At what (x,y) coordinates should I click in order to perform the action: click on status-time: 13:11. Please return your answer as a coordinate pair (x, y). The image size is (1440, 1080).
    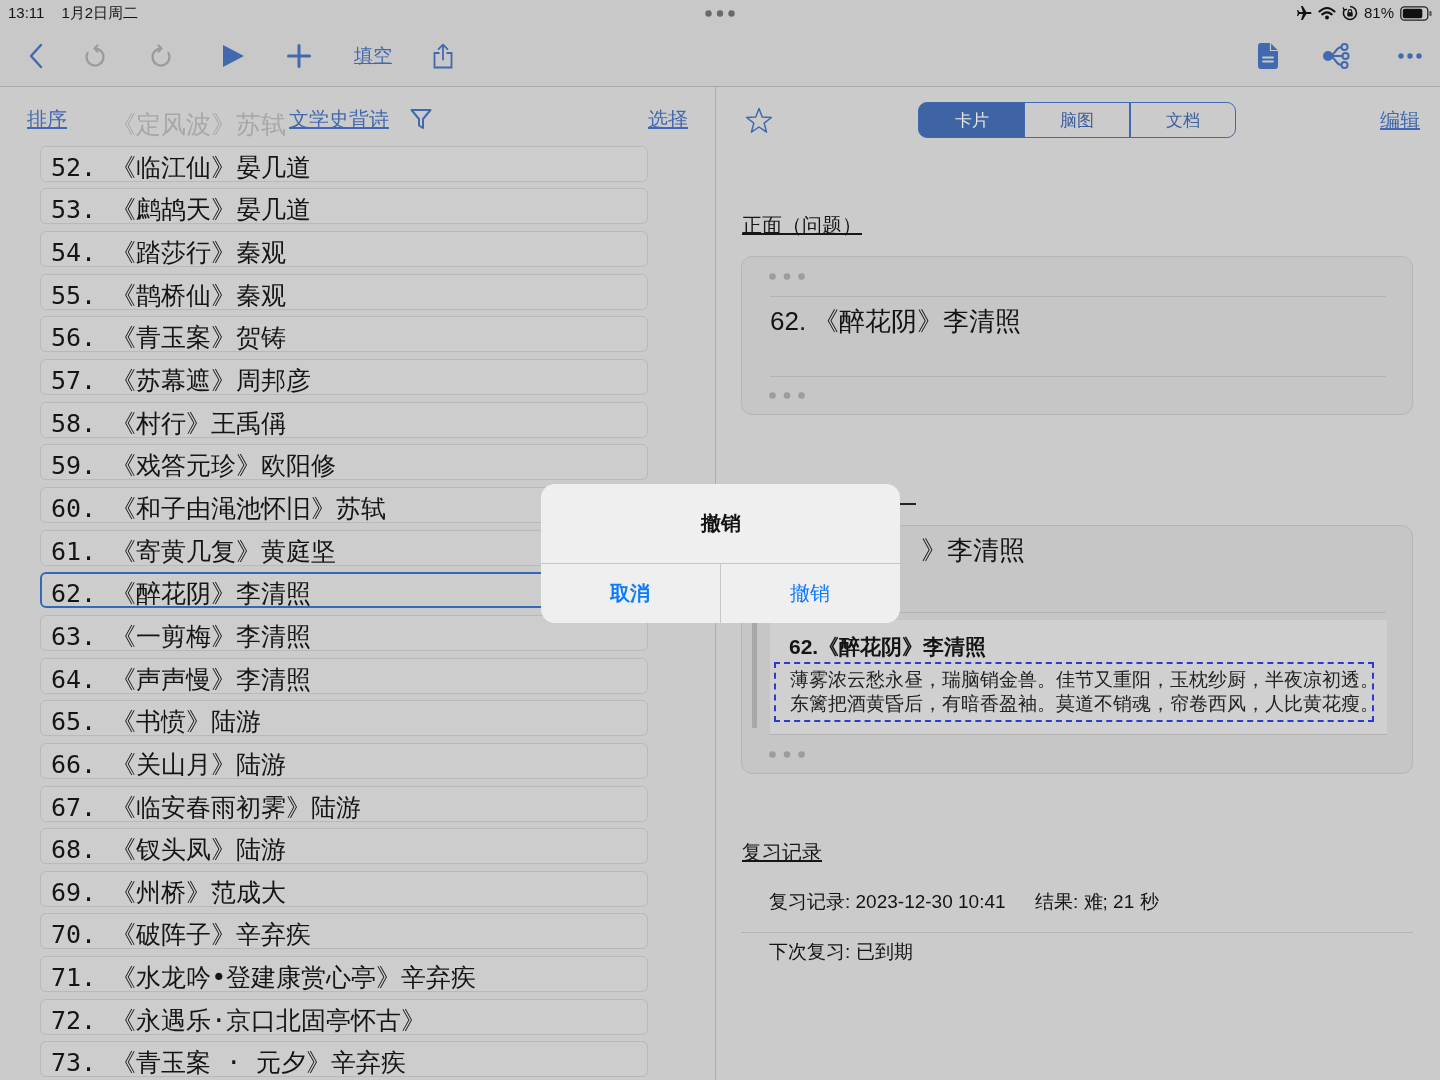
    Looking at the image, I should click on (26, 13).